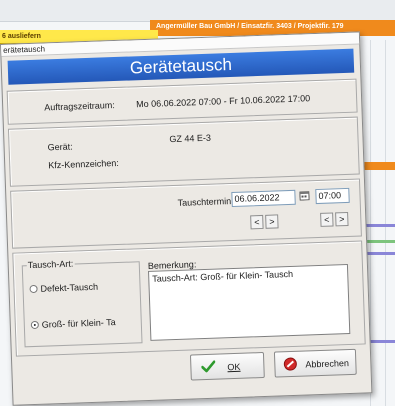 The image size is (395, 406). I want to click on plate-label: Kfz-Kennzeichen:, so click(83, 164).